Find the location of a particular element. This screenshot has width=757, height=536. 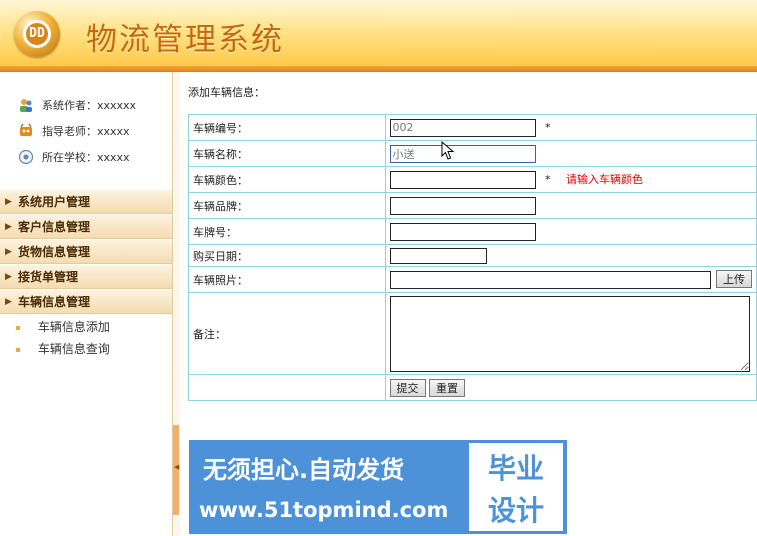

submenu-vehicle-add-label: 车辆信息添加 is located at coordinates (73, 327).